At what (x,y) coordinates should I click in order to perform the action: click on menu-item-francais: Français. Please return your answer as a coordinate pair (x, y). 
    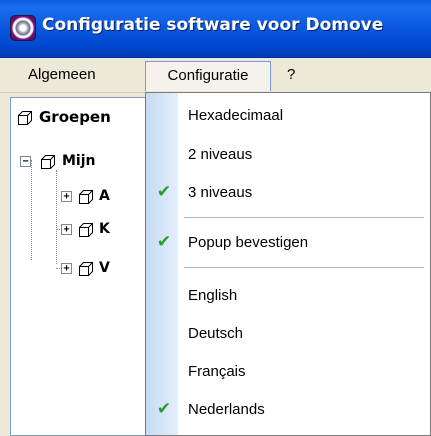
    Looking at the image, I should click on (288, 372).